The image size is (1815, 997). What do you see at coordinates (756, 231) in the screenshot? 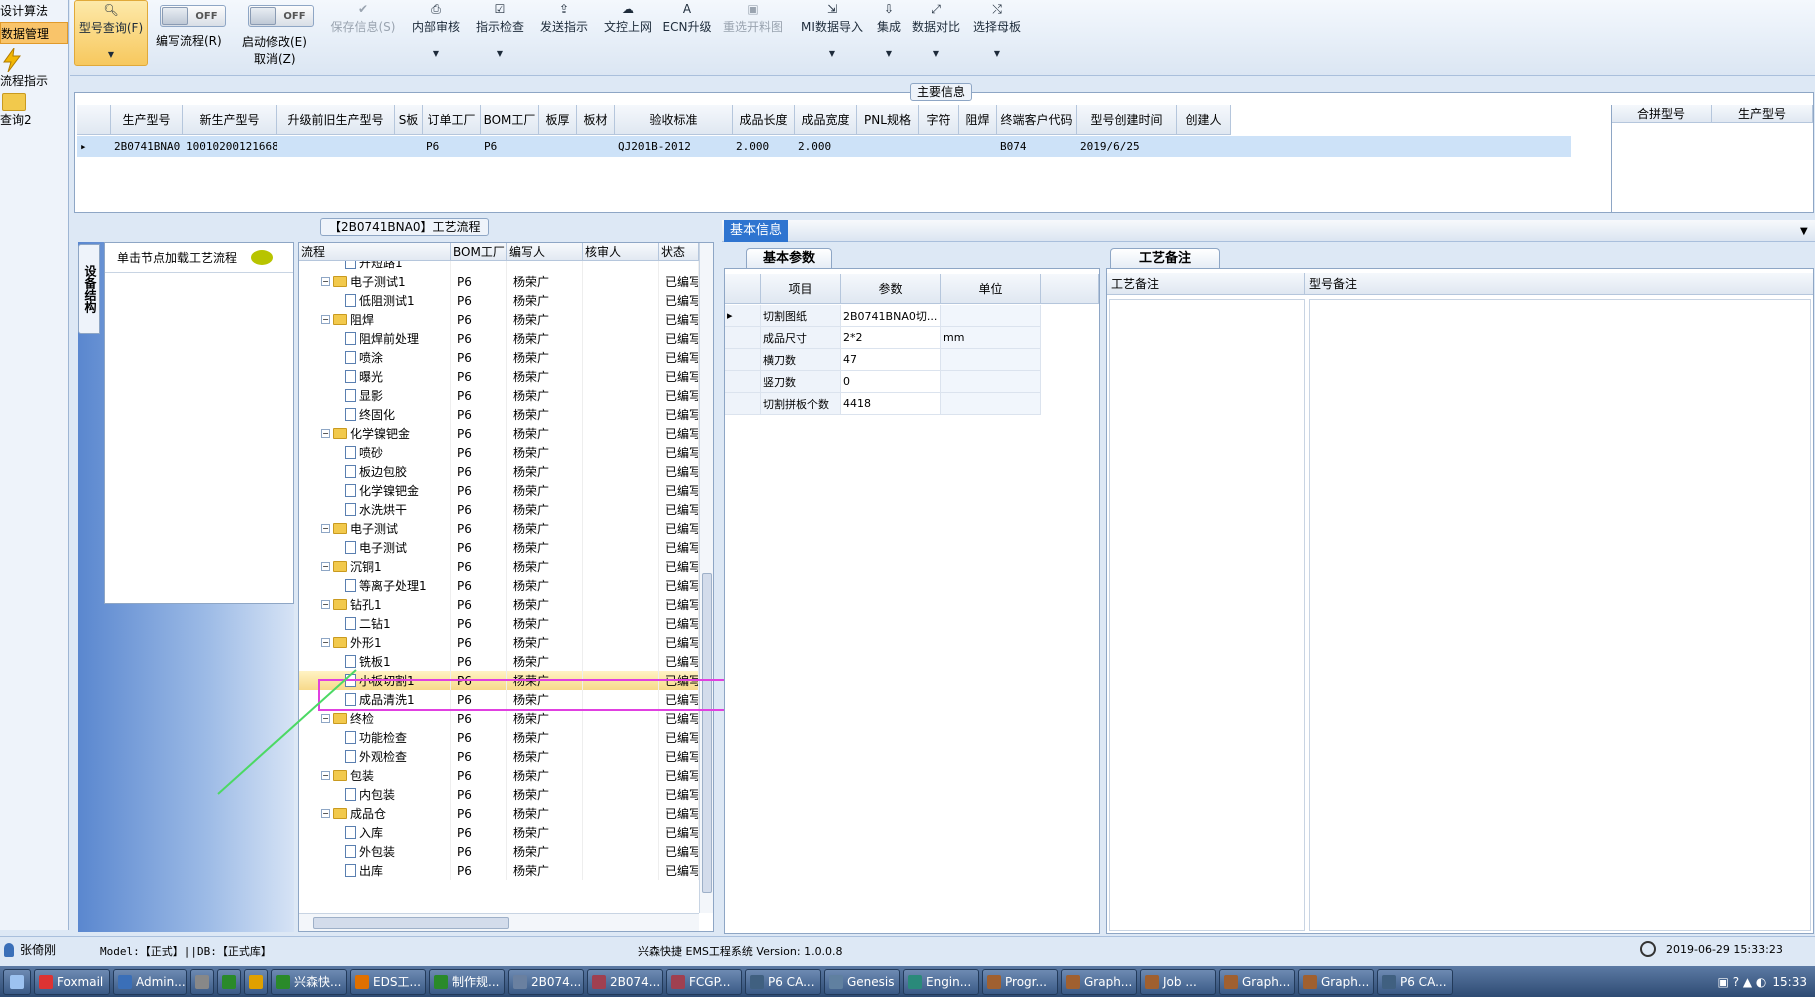
I see `basic-info-tab: 基本信息` at bounding box center [756, 231].